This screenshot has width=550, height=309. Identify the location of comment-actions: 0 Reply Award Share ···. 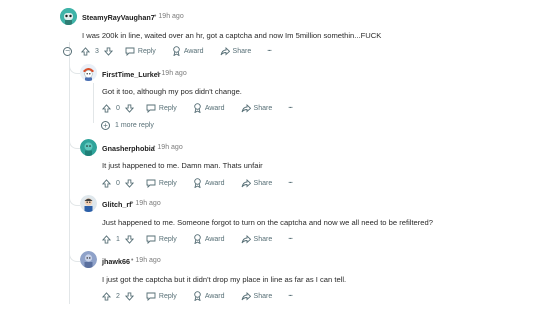
(197, 108).